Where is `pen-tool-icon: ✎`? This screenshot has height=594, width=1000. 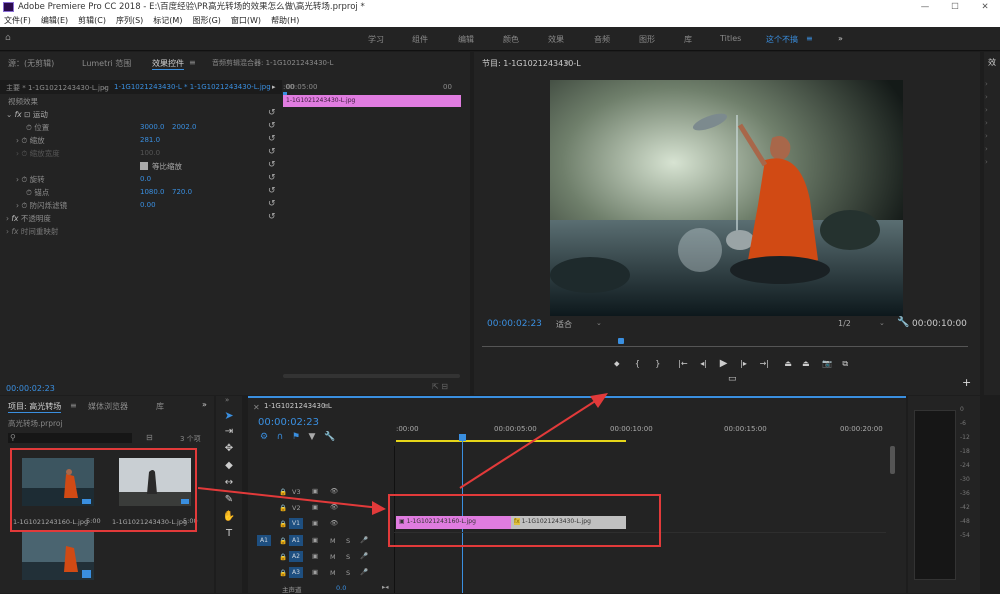 pen-tool-icon: ✎ is located at coordinates (229, 501).